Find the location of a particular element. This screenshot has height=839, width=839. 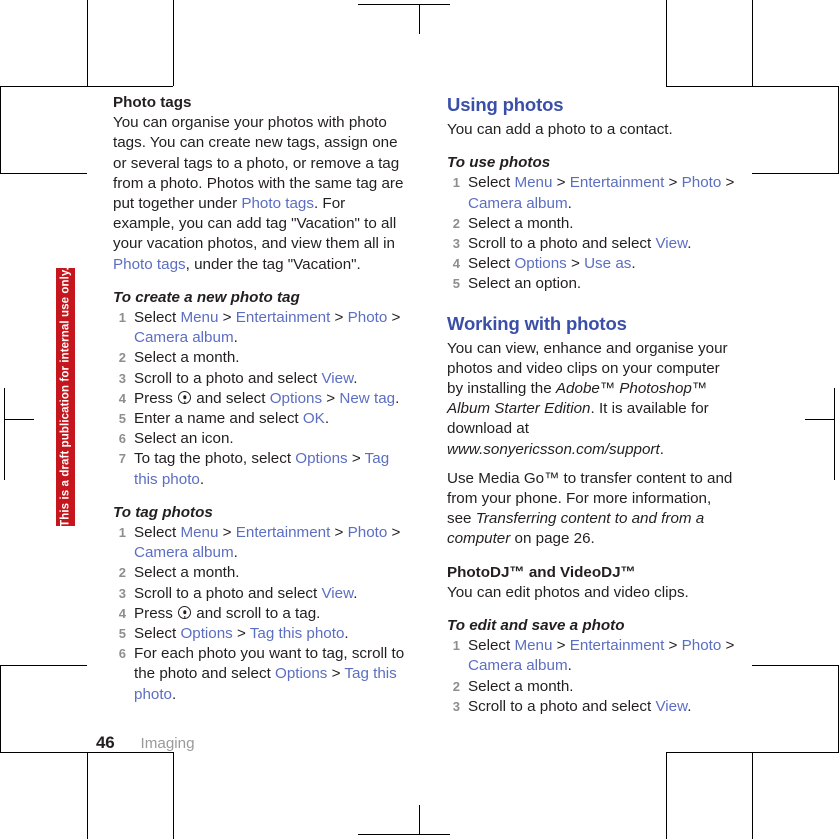

crop-mark-right-center-v is located at coordinates (834, 434).